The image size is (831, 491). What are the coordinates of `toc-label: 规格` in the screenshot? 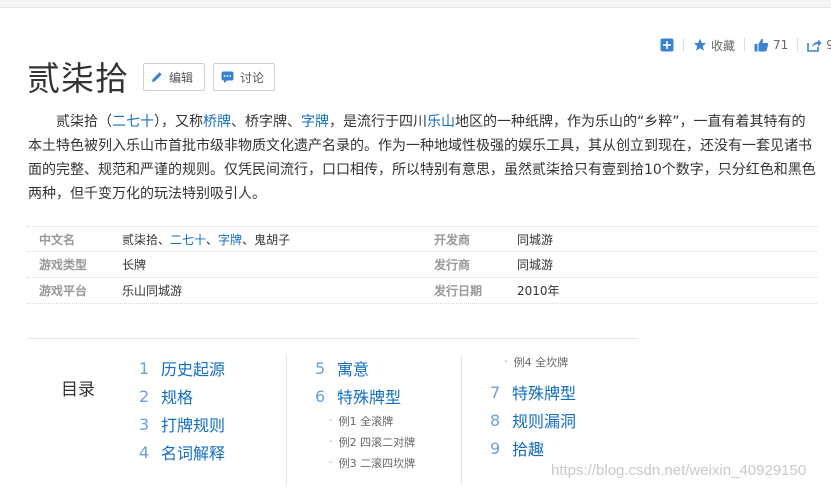 It's located at (177, 397).